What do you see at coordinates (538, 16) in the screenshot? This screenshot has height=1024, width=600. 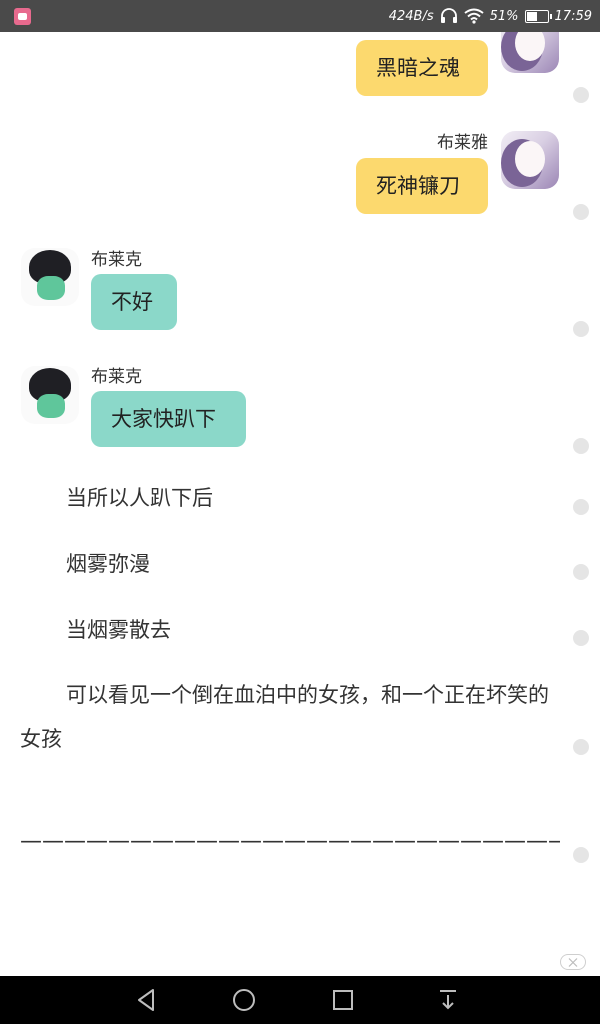 I see `battery-icon` at bounding box center [538, 16].